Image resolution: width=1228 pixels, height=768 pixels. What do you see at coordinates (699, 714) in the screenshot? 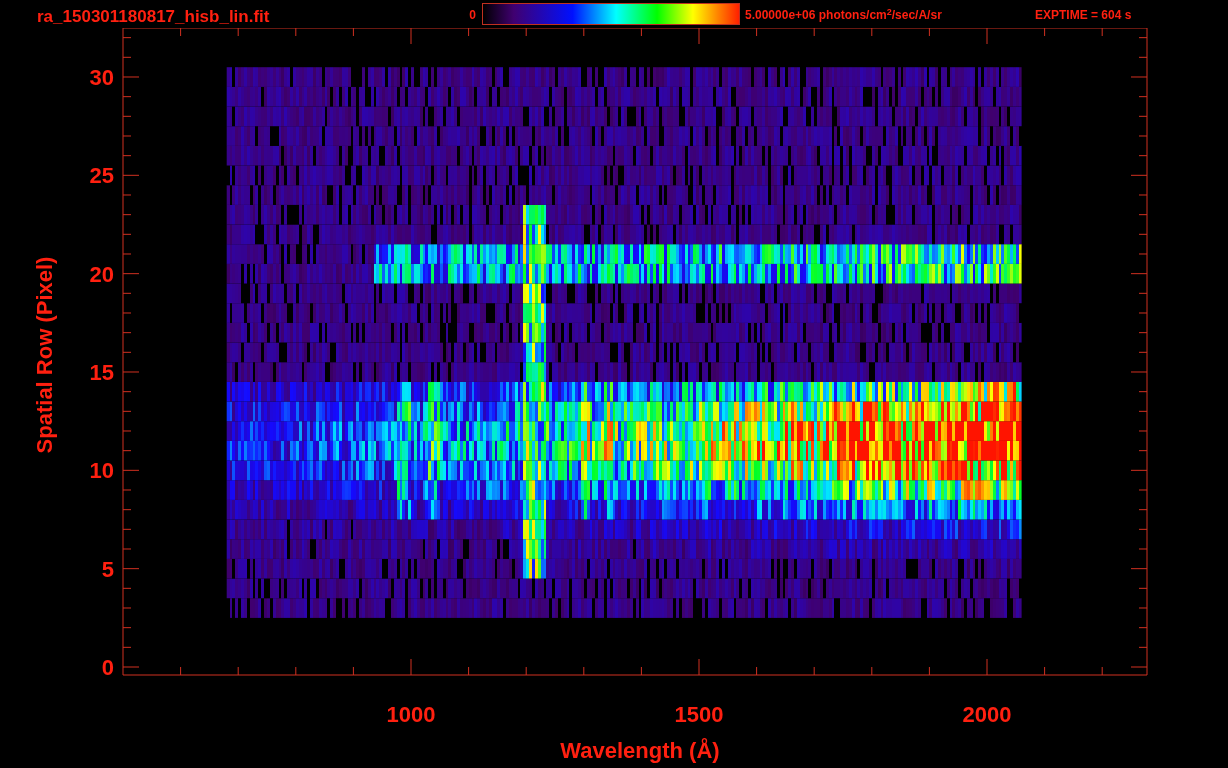
I see `x-tick-label: 1500` at bounding box center [699, 714].